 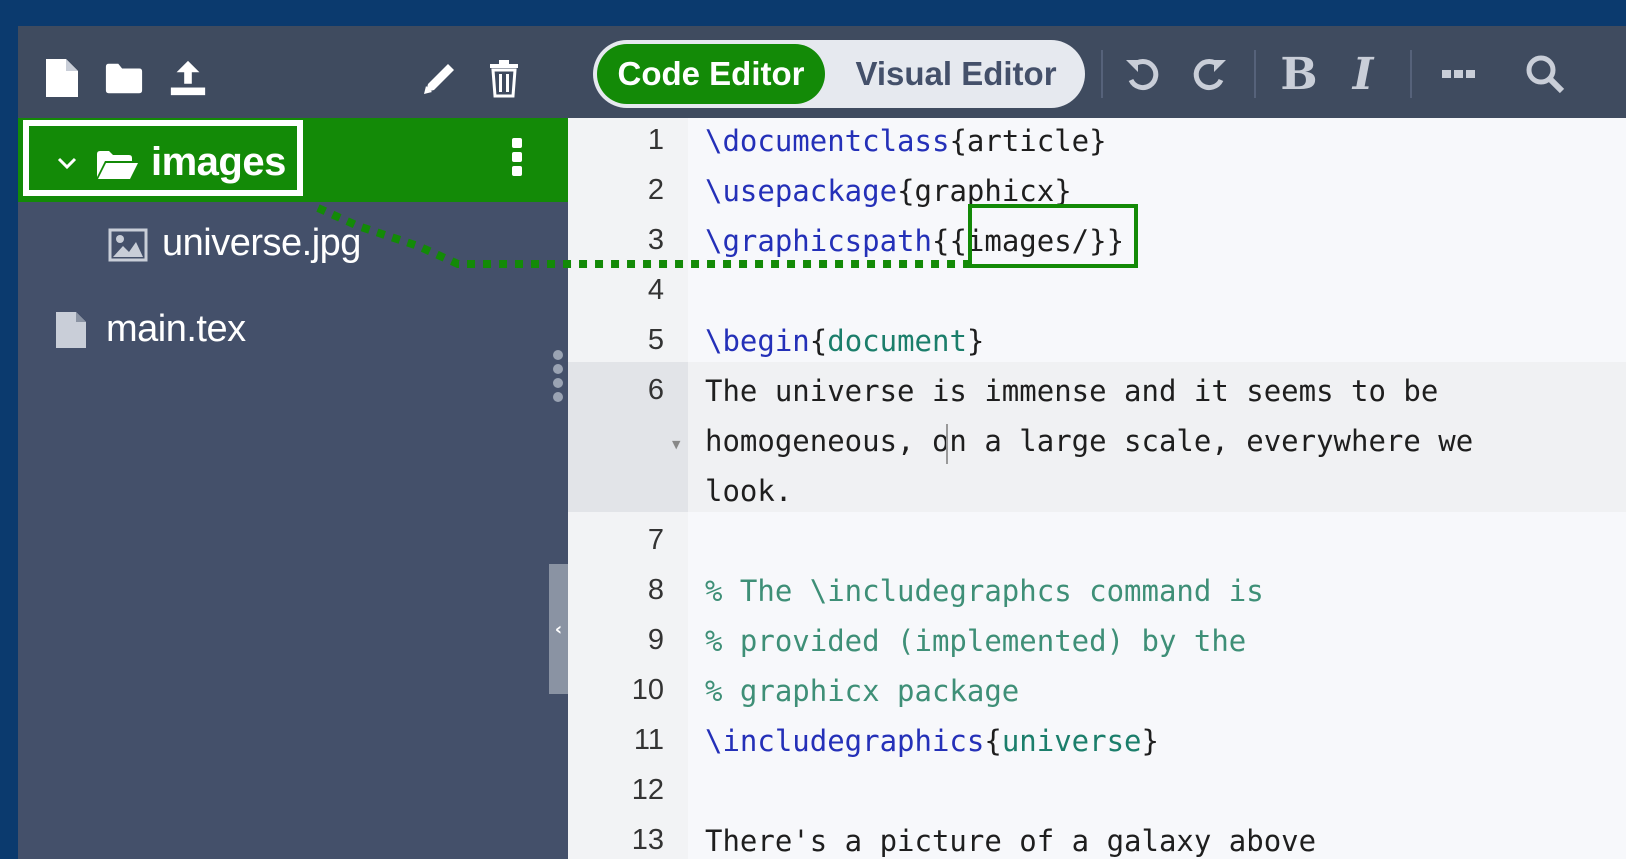 I want to click on file-tree-toolbar, so click(x=293, y=72).